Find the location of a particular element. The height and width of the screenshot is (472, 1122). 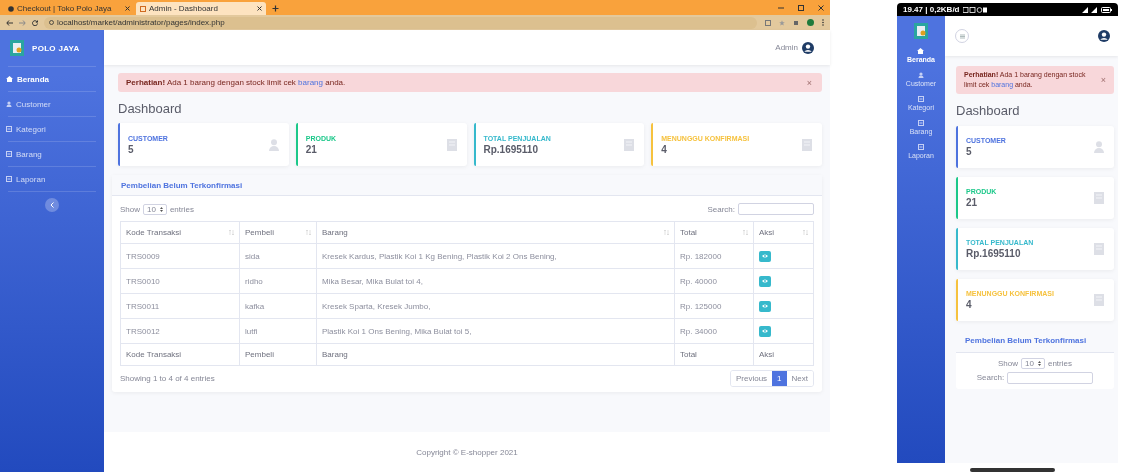

menu-icon is located at coordinates (962, 36).